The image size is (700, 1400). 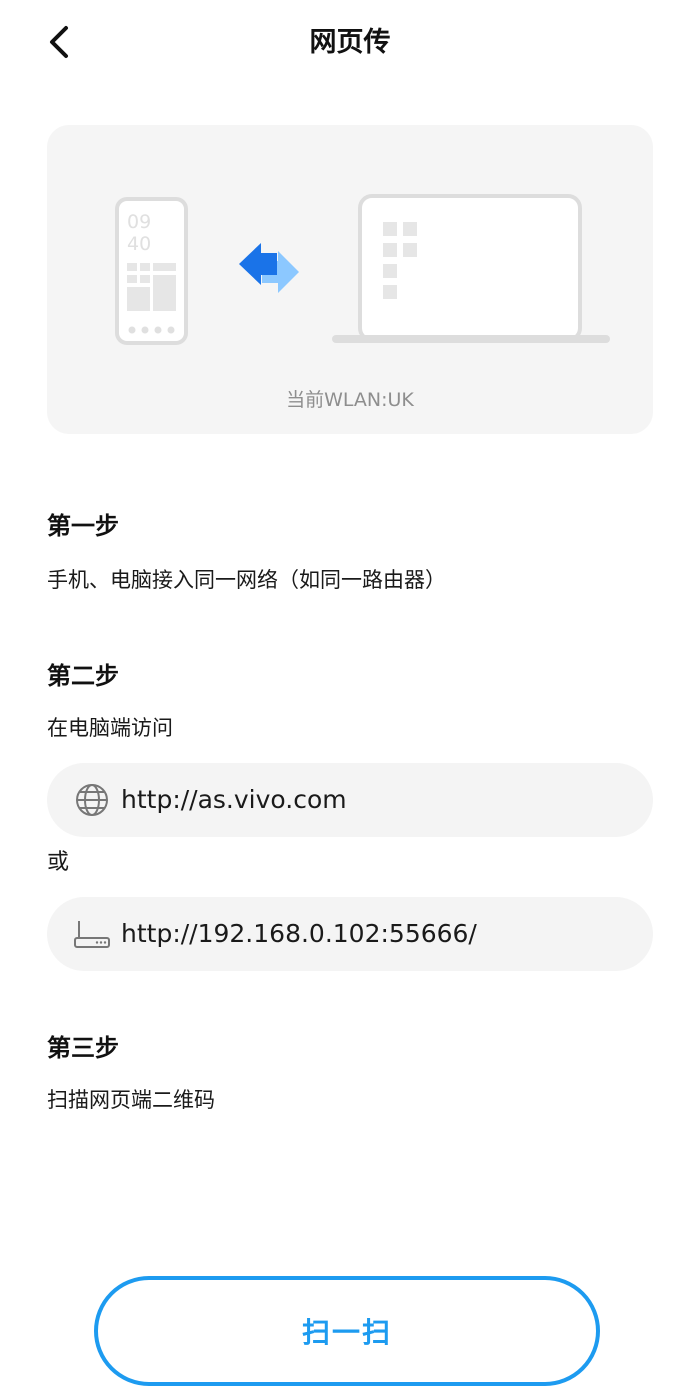 I want to click on phone-icon: 09 40, so click(x=151, y=271).